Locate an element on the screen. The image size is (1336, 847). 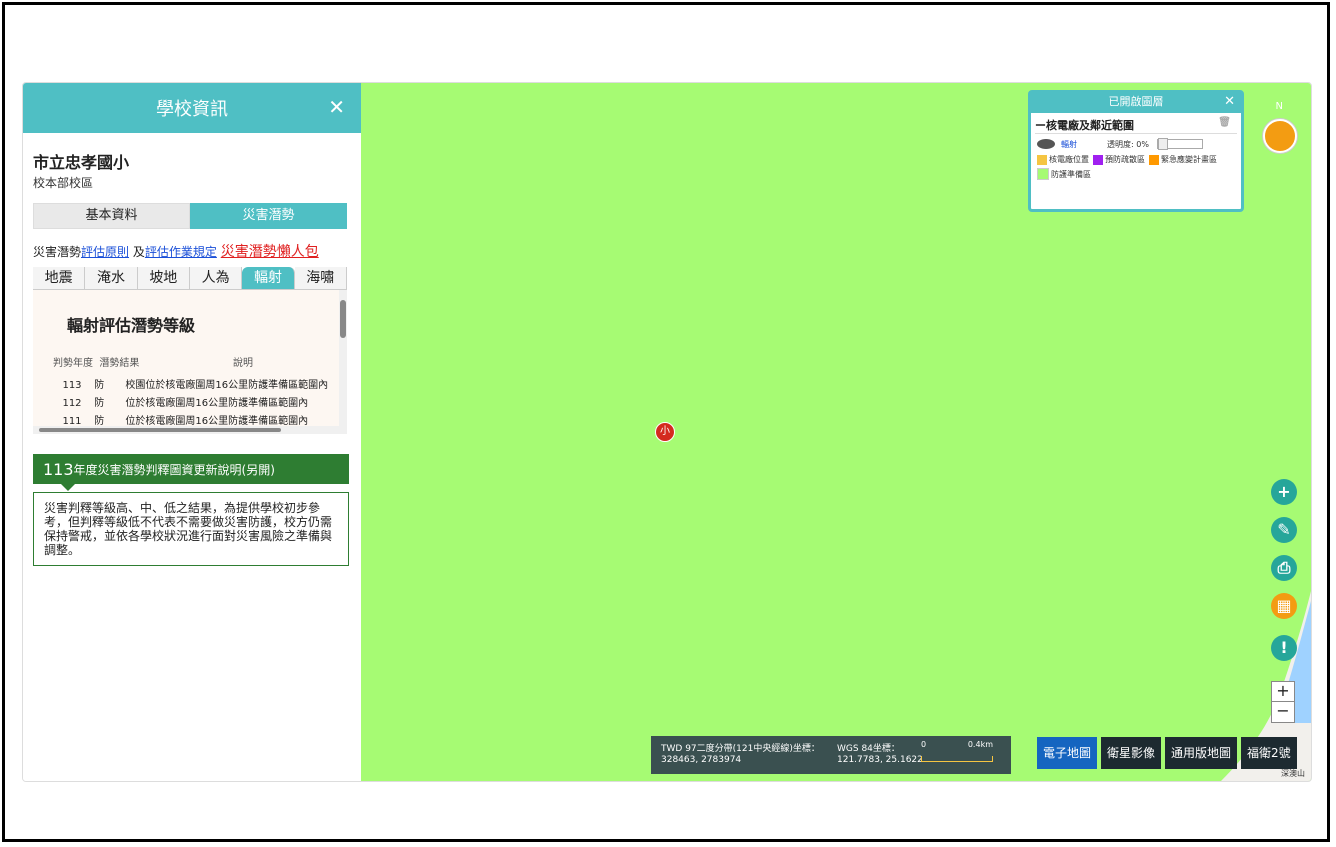
basemap-switcher: 電子地圖 衛星影像 通用版地圖 福衛2號 is located at coordinates (1169, 753).